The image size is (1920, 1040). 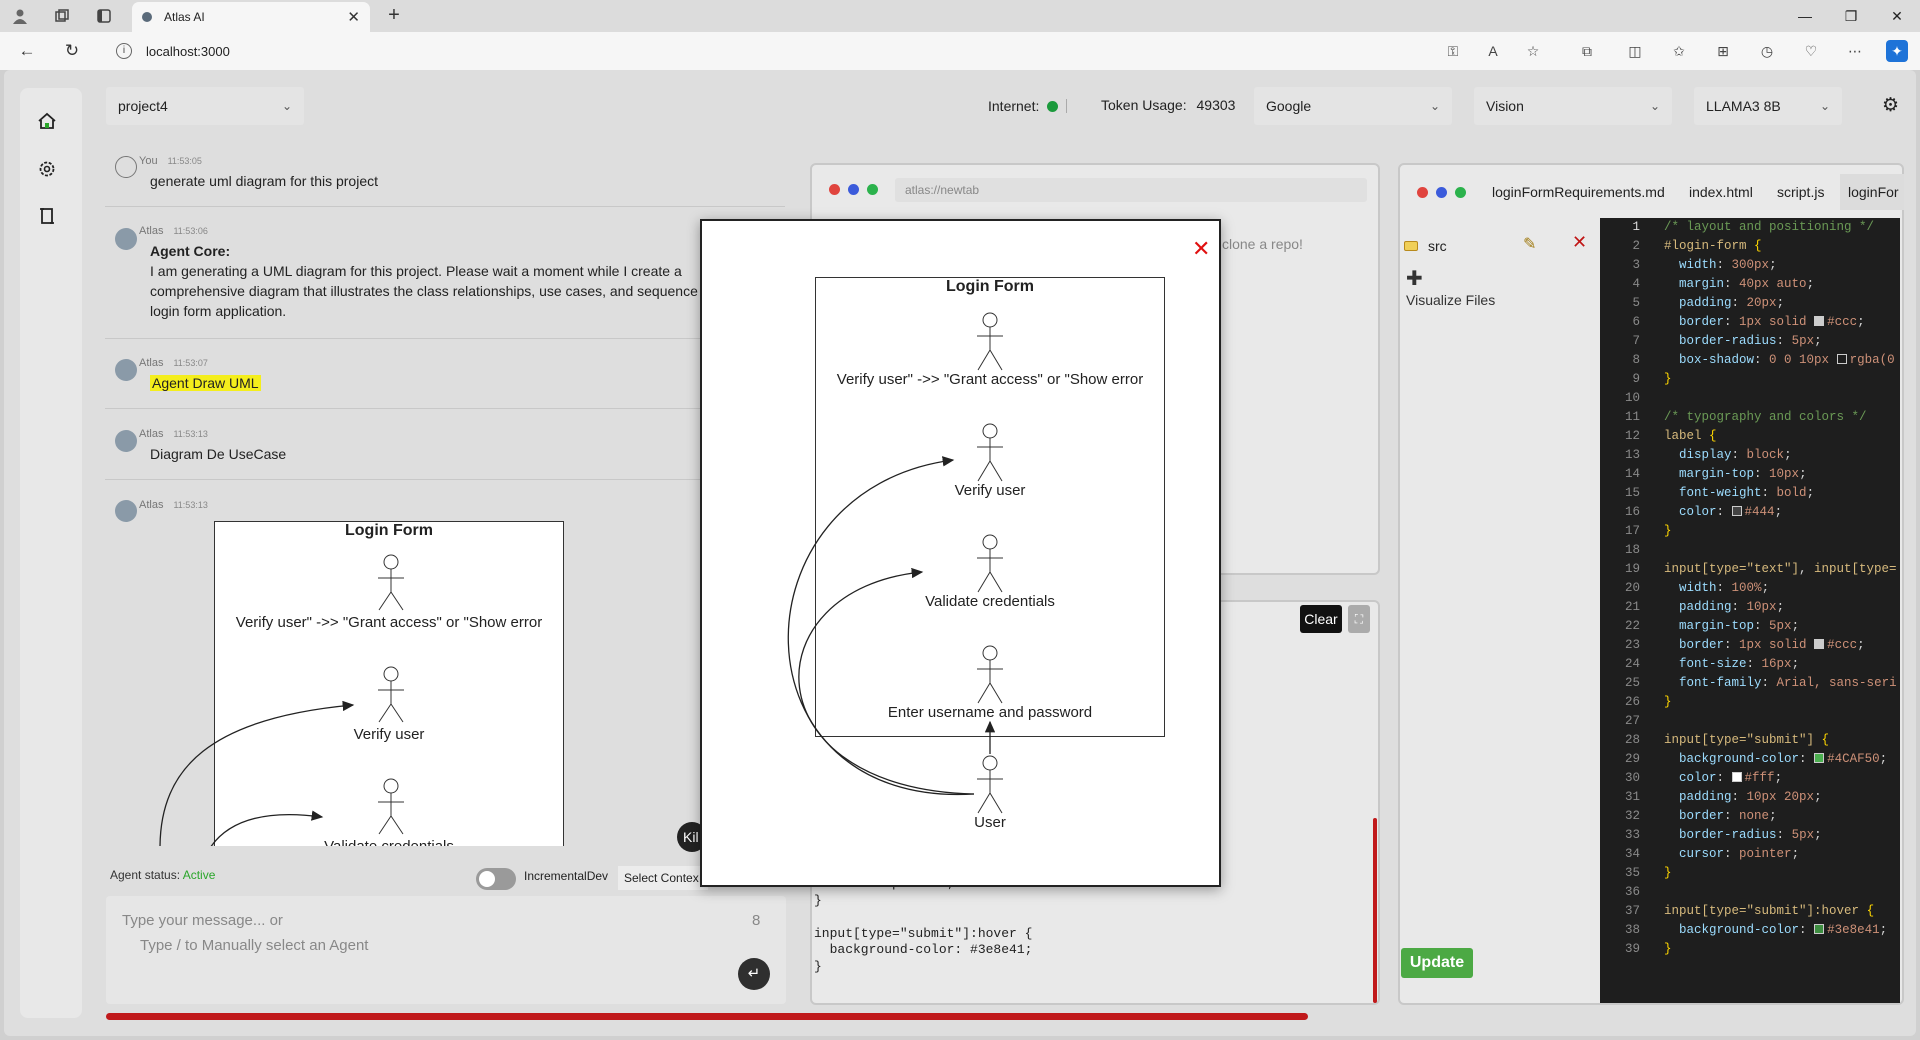 What do you see at coordinates (1262, 244) in the screenshot?
I see `clone-hint: clone a repo!` at bounding box center [1262, 244].